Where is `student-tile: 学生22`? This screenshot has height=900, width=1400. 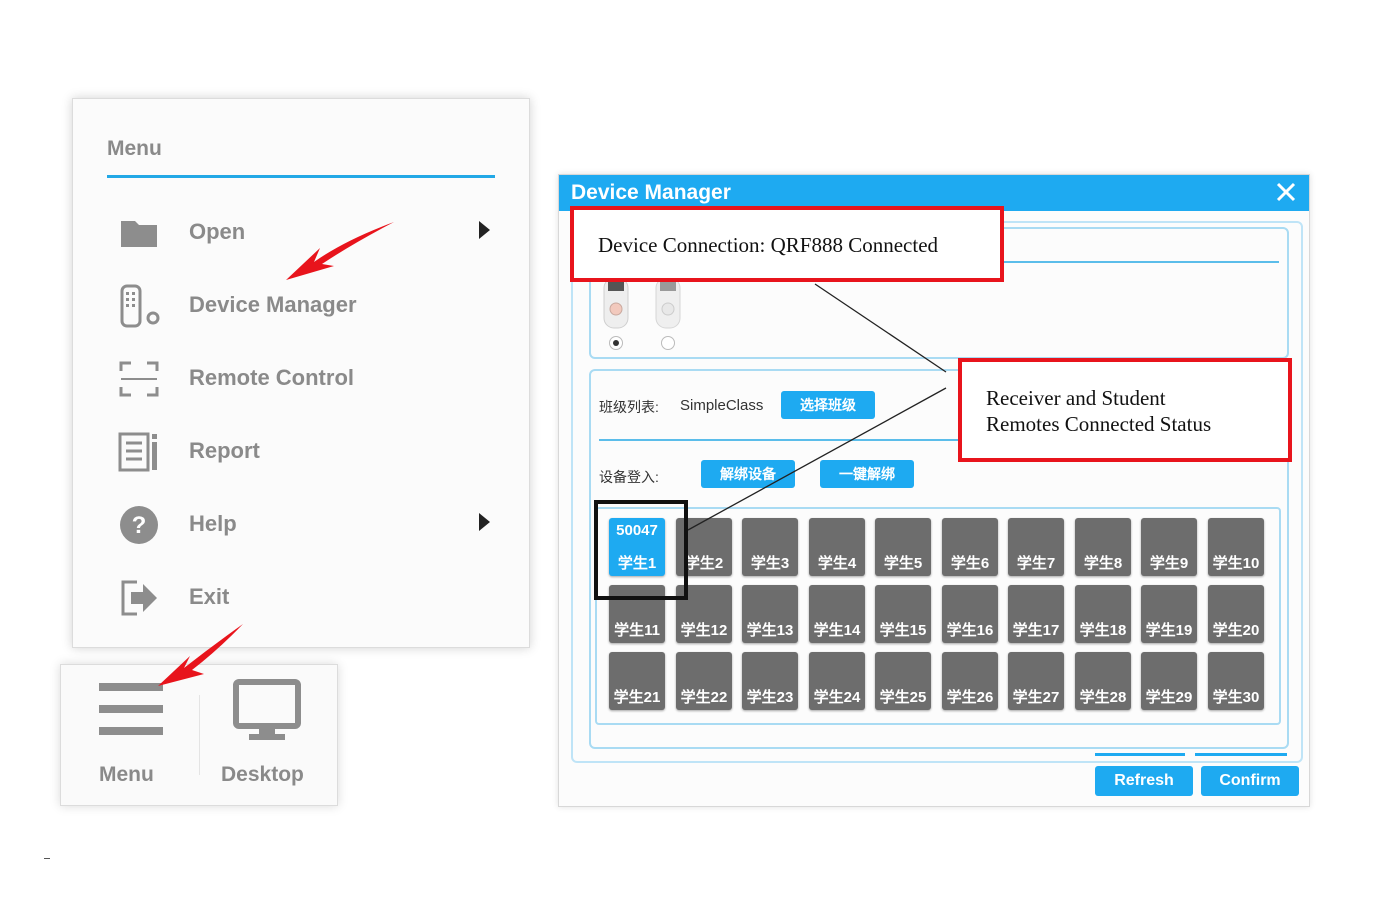
student-tile: 学生22 is located at coordinates (704, 681).